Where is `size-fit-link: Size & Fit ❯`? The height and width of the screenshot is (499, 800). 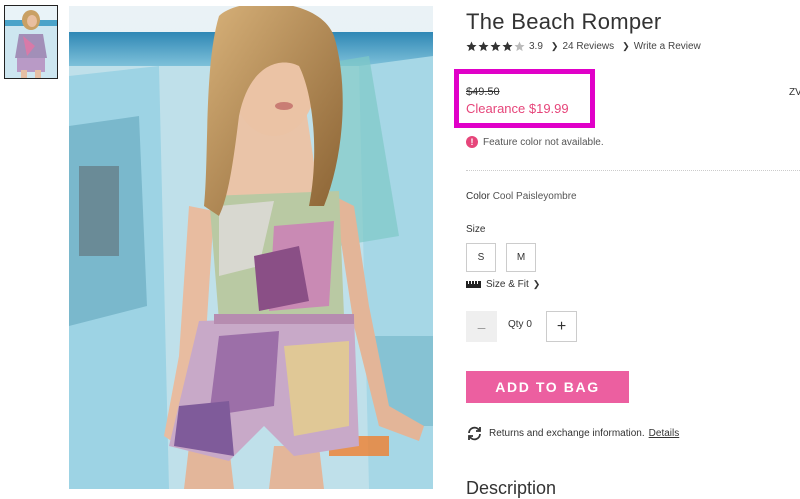 size-fit-link: Size & Fit ❯ is located at coordinates (503, 284).